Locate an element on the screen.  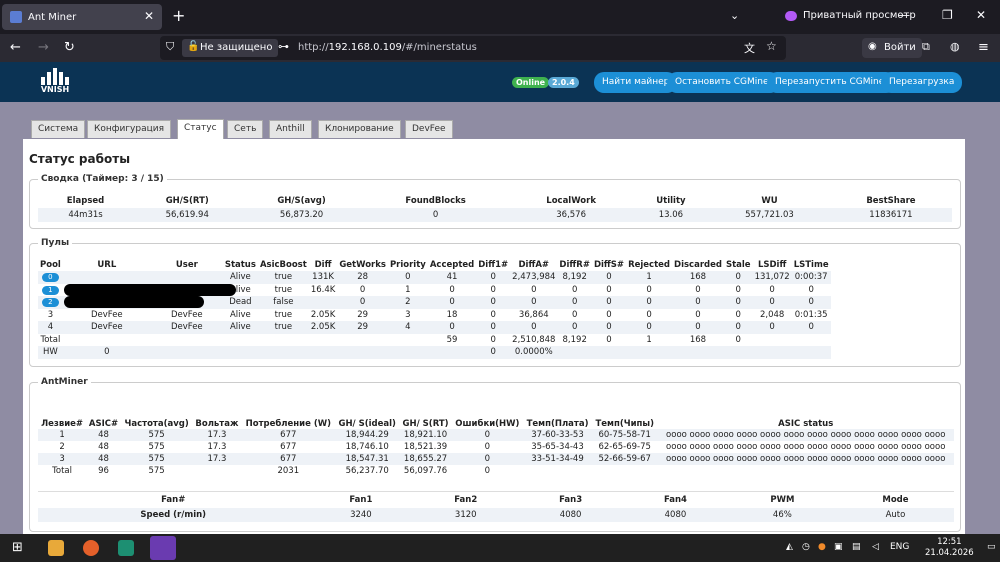
tab-system: Система is located at coordinates (58, 129).